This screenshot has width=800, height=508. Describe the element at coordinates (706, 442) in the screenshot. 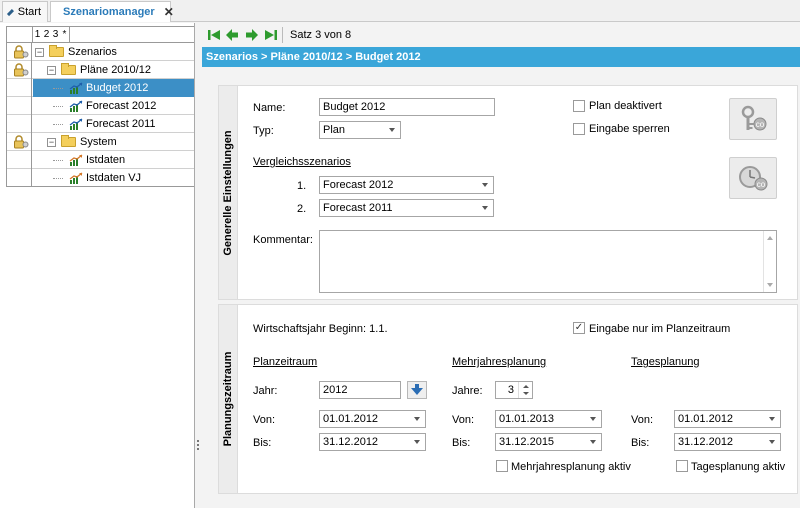

I see `daily-to-value: 31.12.2012` at that location.